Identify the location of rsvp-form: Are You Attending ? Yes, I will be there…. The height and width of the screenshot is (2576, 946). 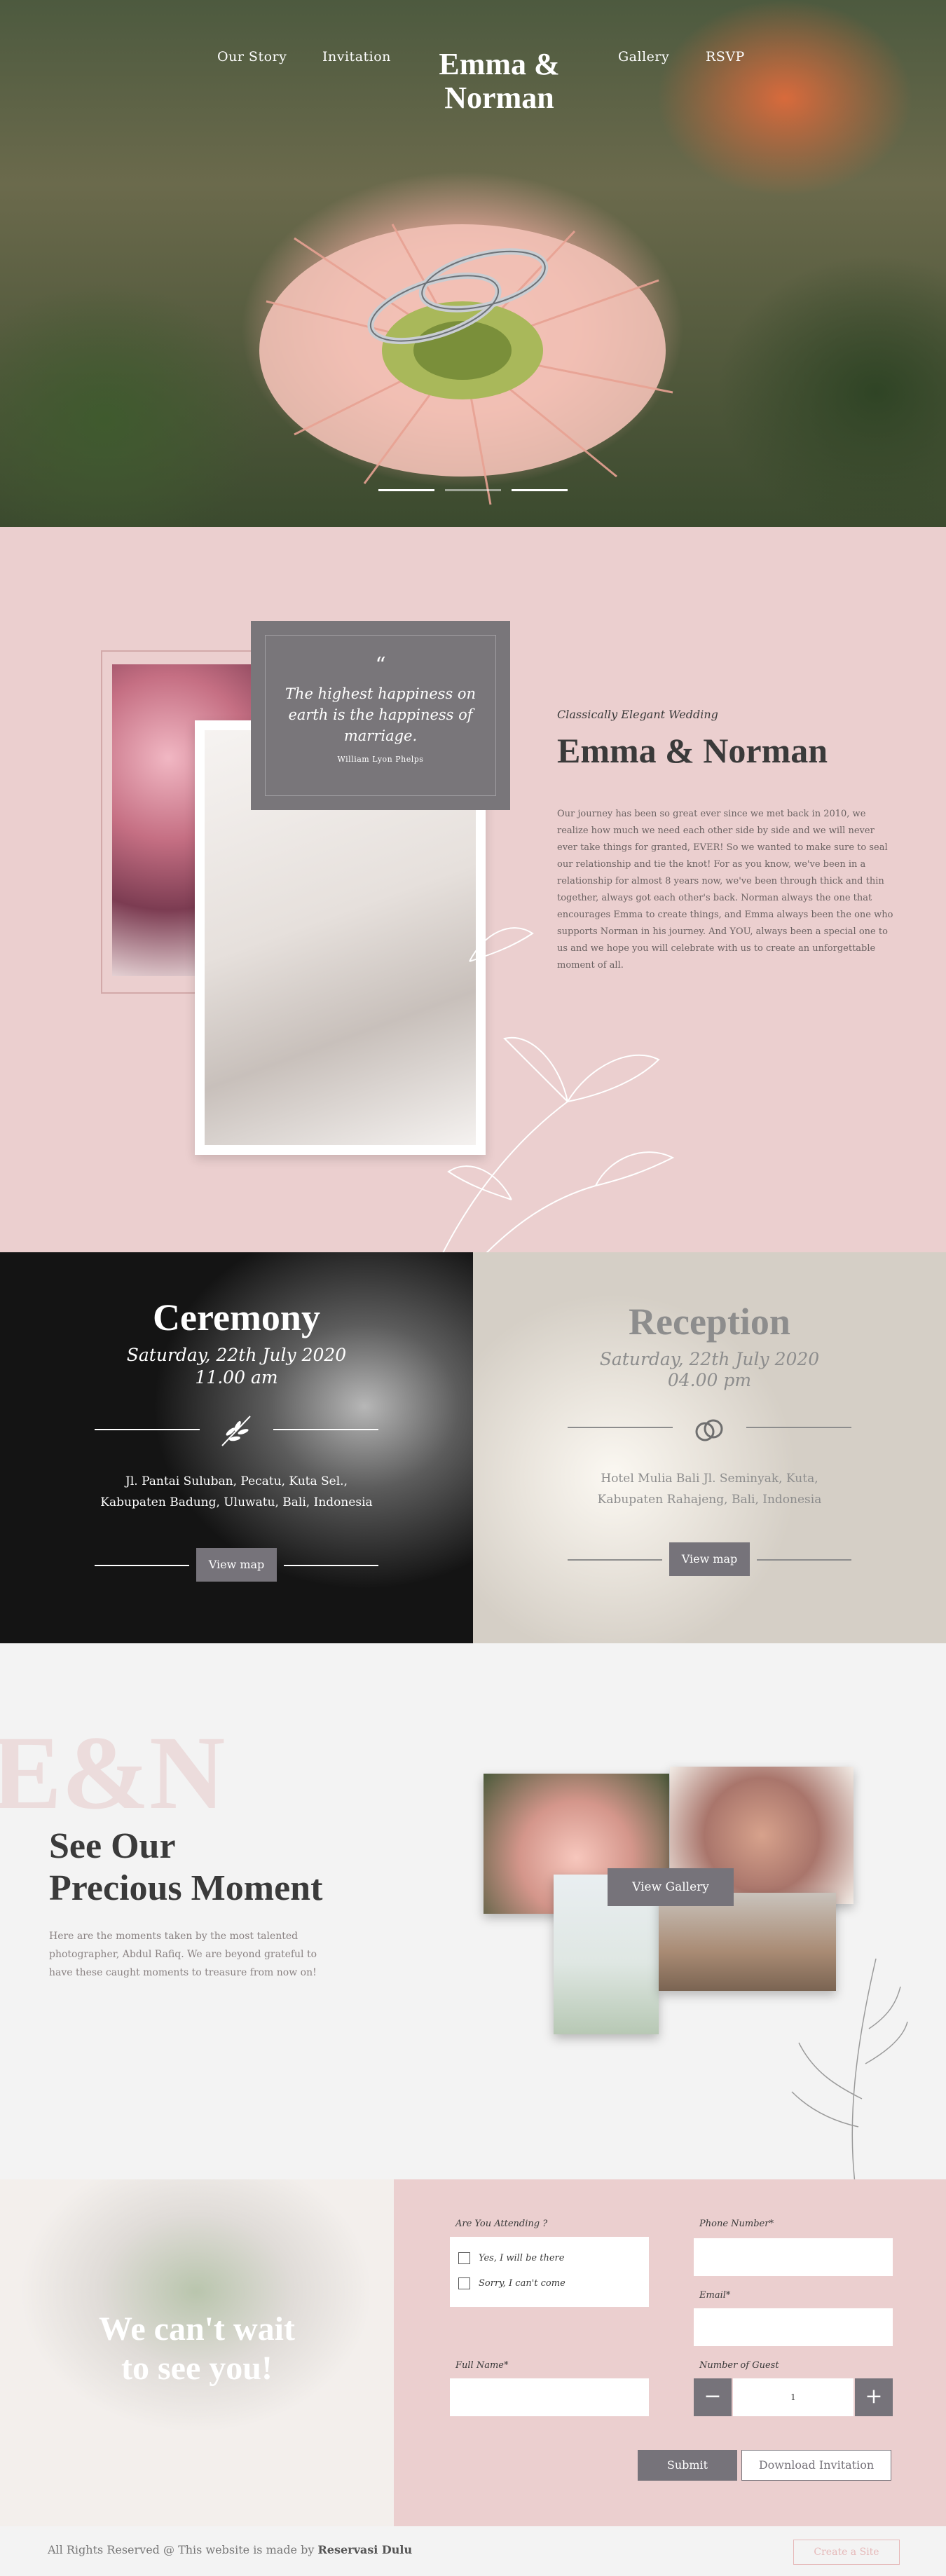
(670, 2352).